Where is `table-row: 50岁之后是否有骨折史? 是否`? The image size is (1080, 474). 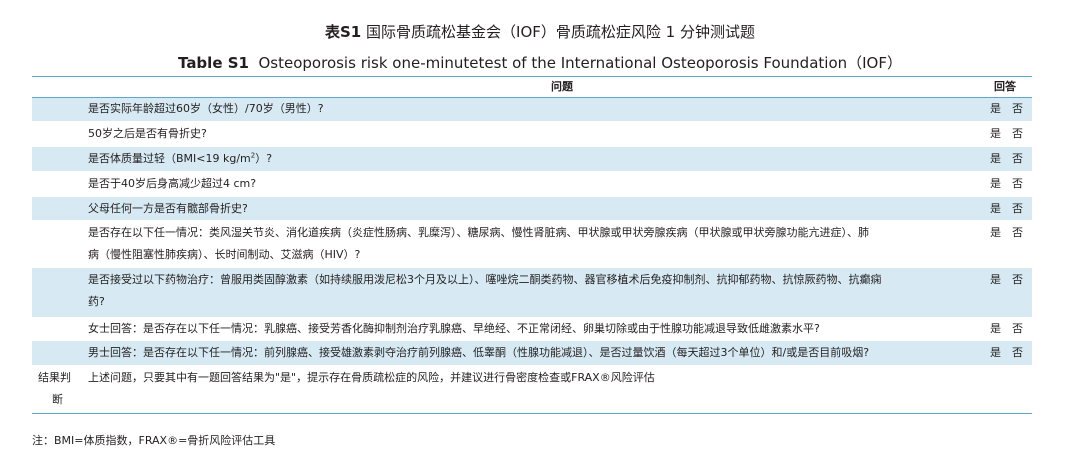
table-row: 50岁之后是否有骨折史? 是否 is located at coordinates (532, 134).